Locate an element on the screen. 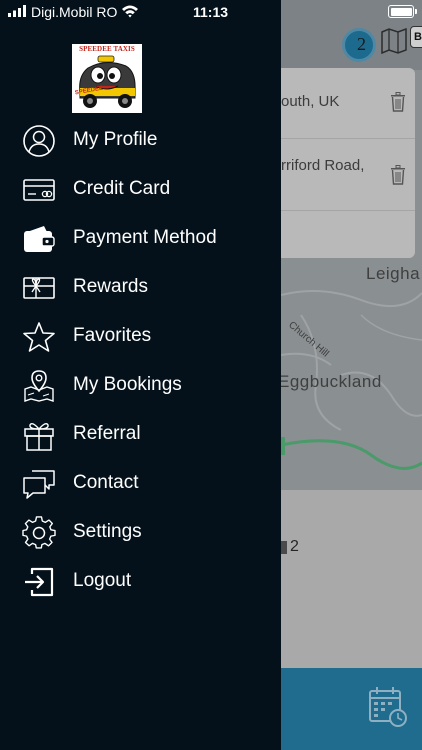  map-pin-icon is located at coordinates (39, 386).